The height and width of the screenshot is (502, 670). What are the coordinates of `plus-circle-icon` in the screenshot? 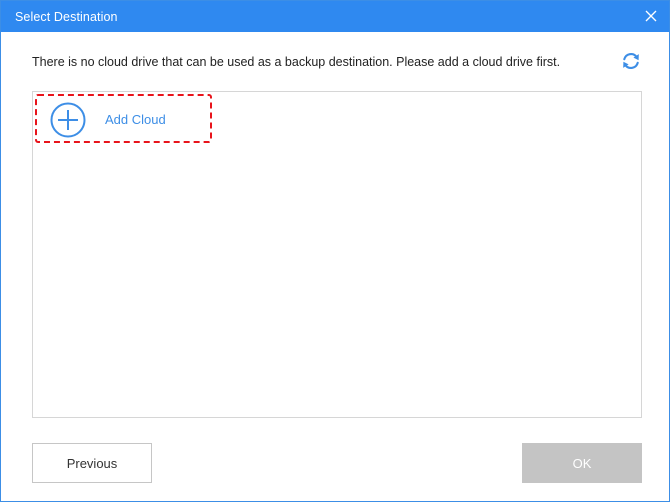 It's located at (68, 120).